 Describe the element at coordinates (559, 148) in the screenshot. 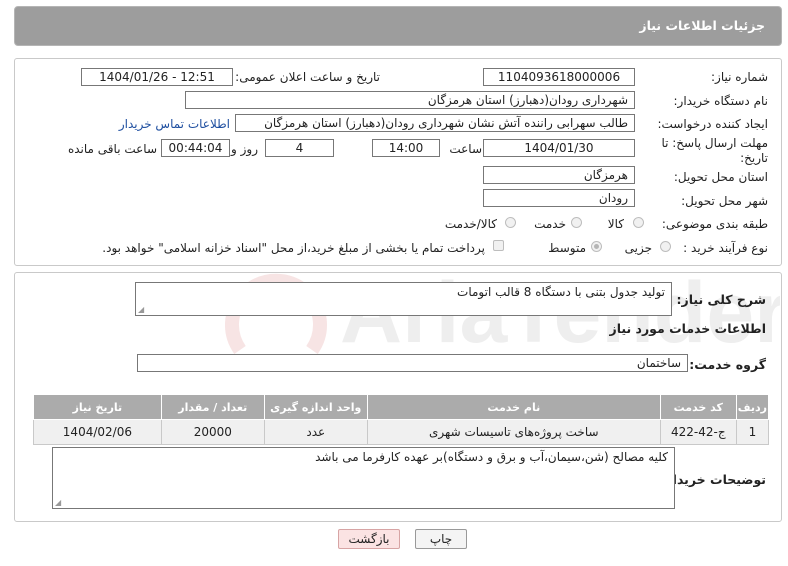

I see `deadline-date-field: 1404/01/30` at that location.